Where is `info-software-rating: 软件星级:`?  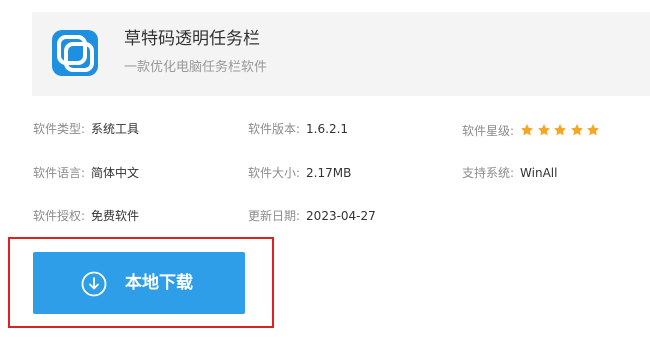
info-software-rating: 软件星级: is located at coordinates (532, 132).